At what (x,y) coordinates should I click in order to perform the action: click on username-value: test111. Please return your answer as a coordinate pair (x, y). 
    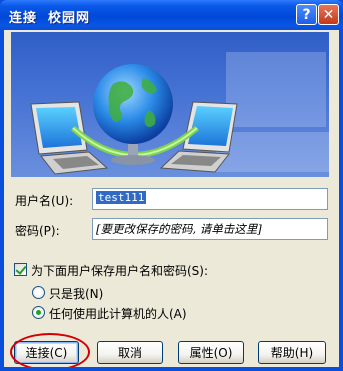
    Looking at the image, I should click on (121, 197).